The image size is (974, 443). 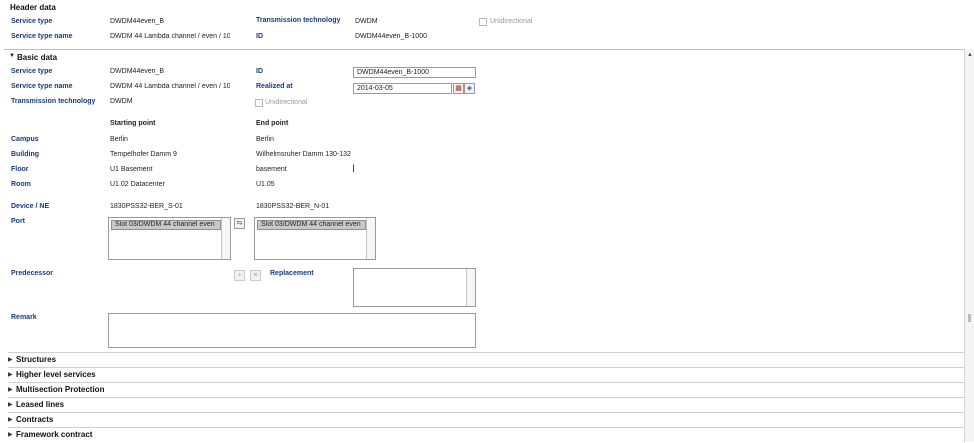 I want to click on text-cursor-icon: I, so click(x=354, y=169).